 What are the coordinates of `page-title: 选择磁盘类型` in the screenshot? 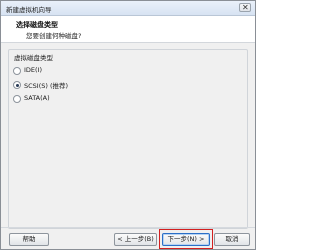 It's located at (37, 25).